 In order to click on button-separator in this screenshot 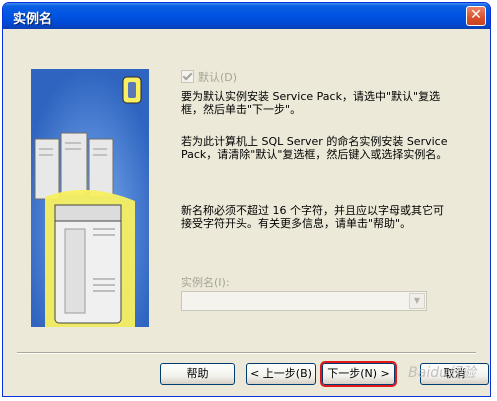, I will do `click(246, 353)`.